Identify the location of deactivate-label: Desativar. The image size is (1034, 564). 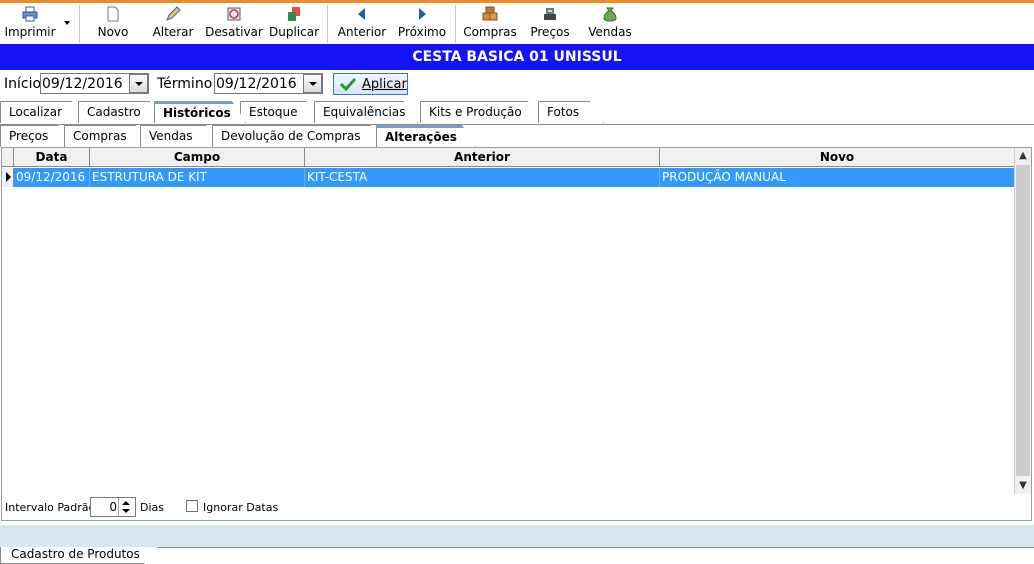
(234, 32).